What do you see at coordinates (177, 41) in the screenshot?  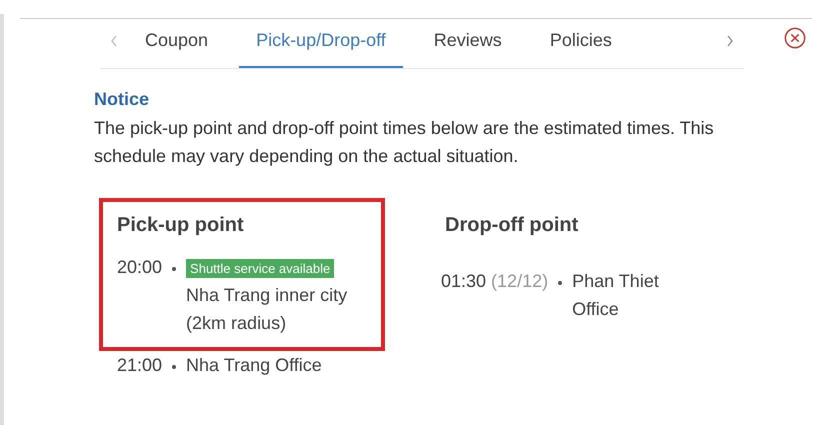 I see `tab: Coupon` at bounding box center [177, 41].